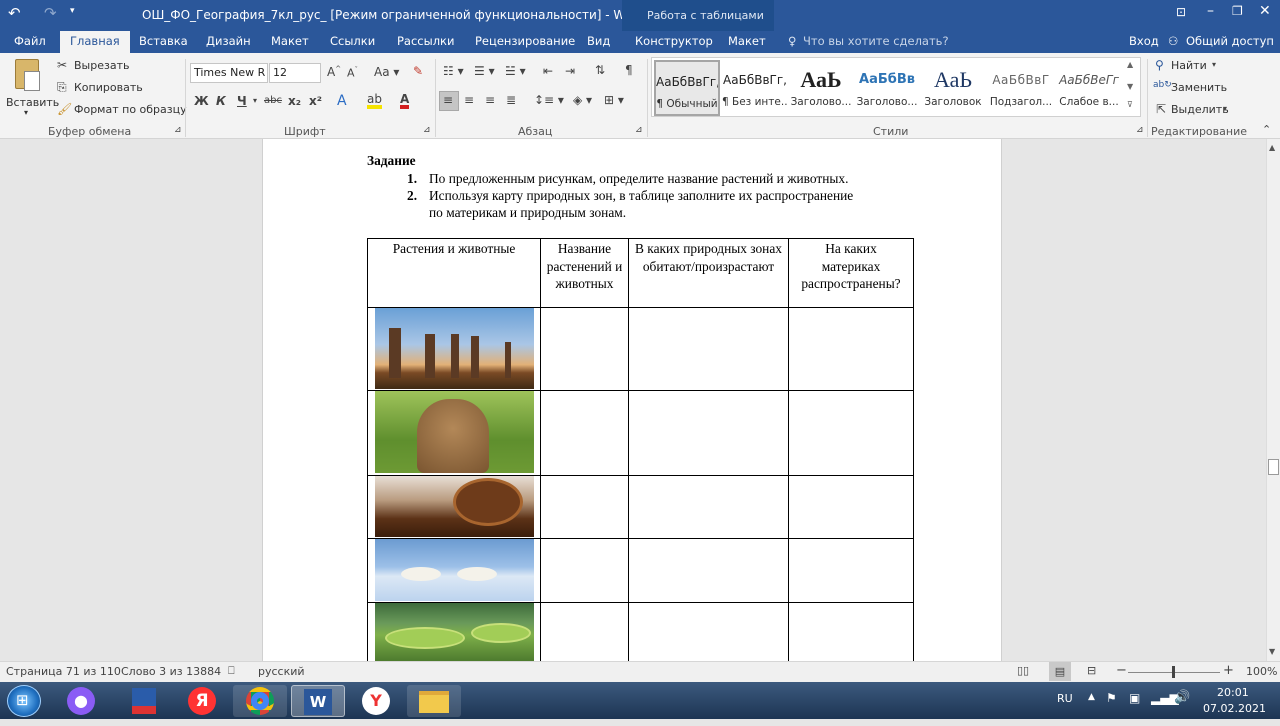  What do you see at coordinates (490, 100) in the screenshot?
I see `align-right-icon: ≡` at bounding box center [490, 100].